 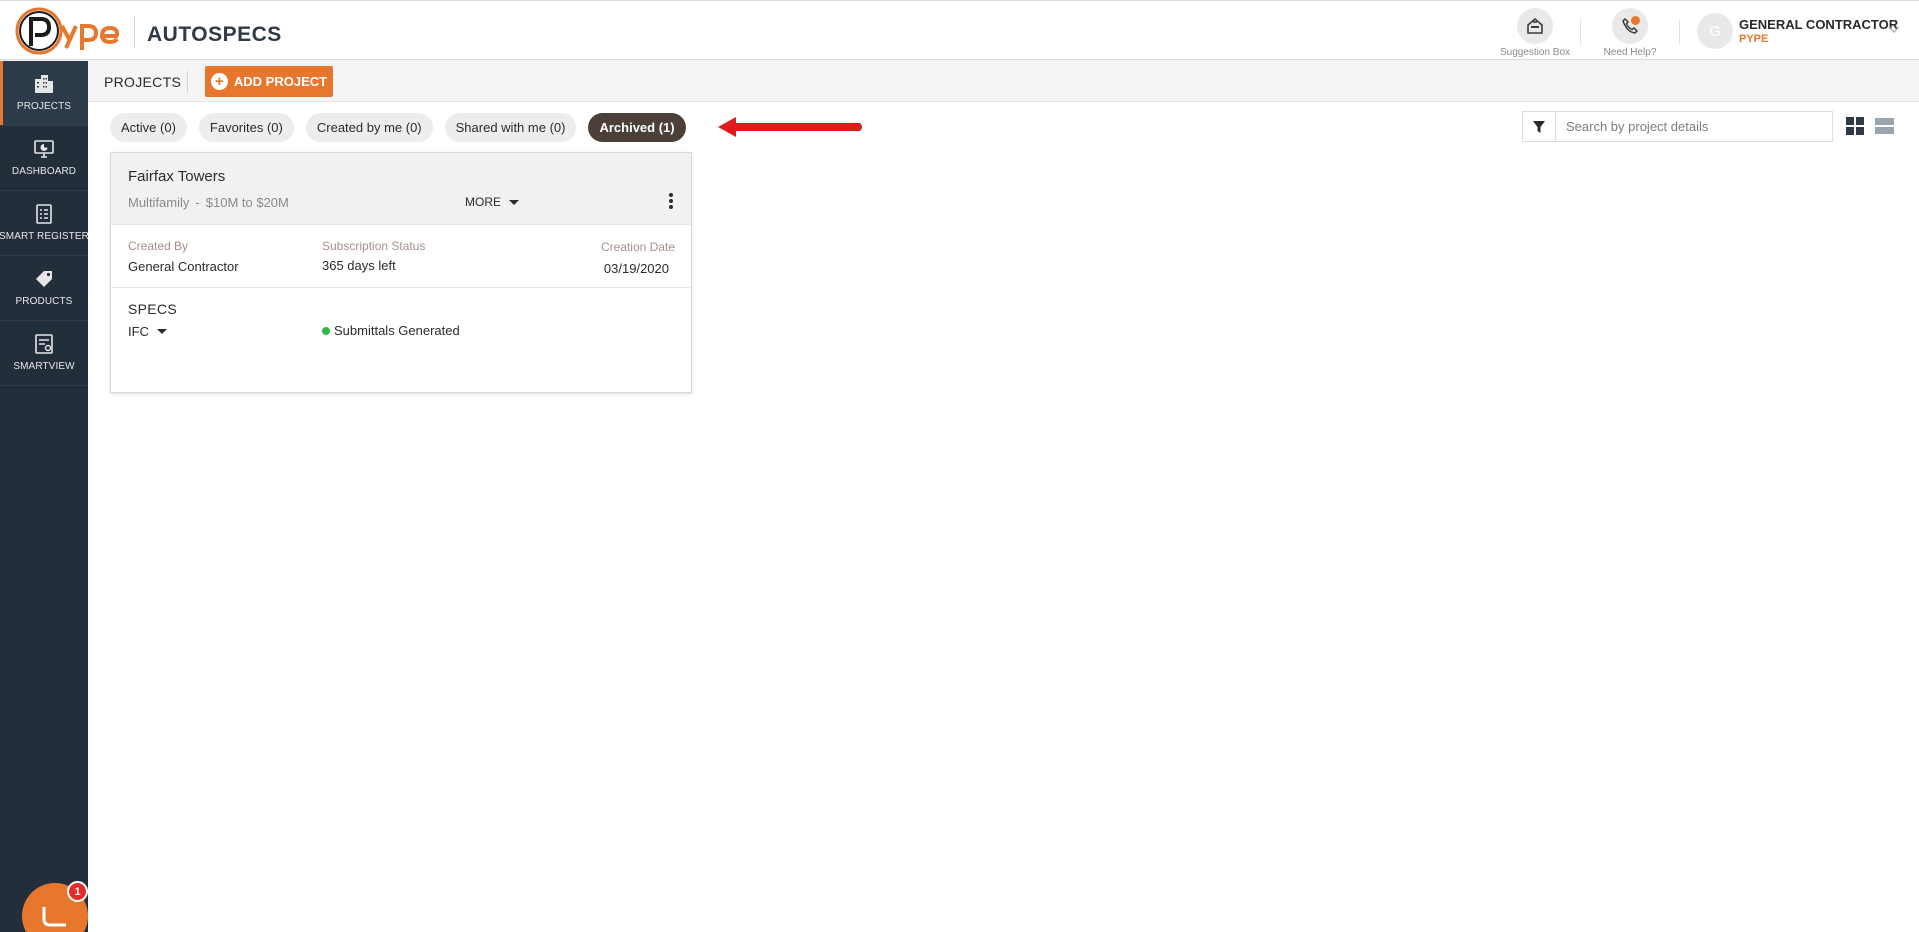 What do you see at coordinates (147, 331) in the screenshot?
I see `specs-type-dropdown: IFC` at bounding box center [147, 331].